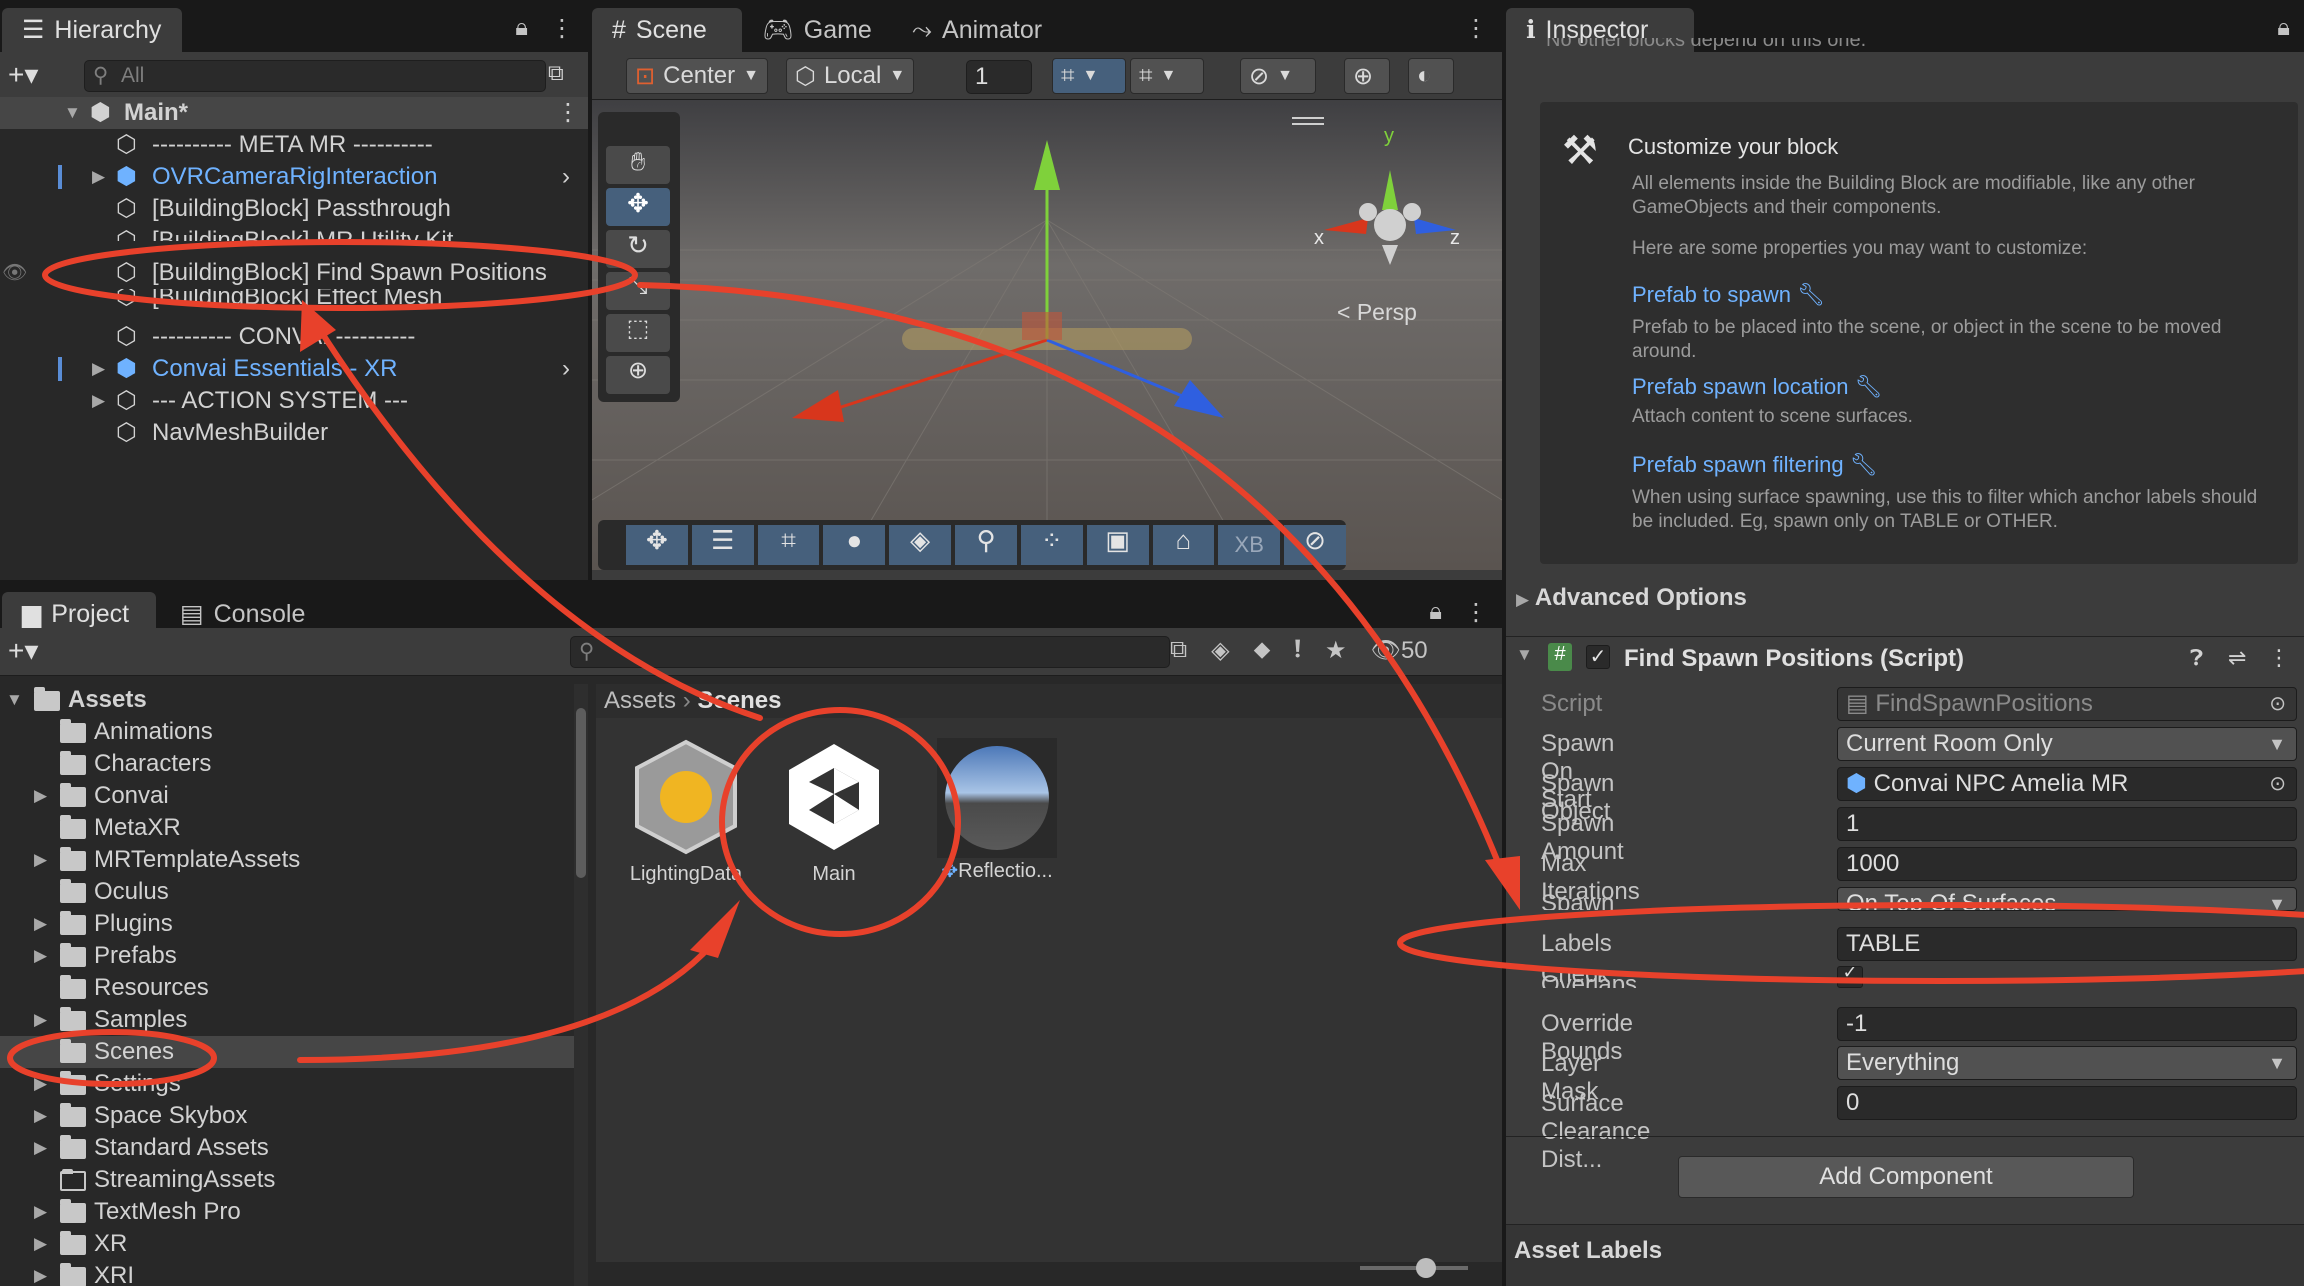  What do you see at coordinates (854, 545) in the screenshot?
I see `overlay-sphere-button: ●` at bounding box center [854, 545].